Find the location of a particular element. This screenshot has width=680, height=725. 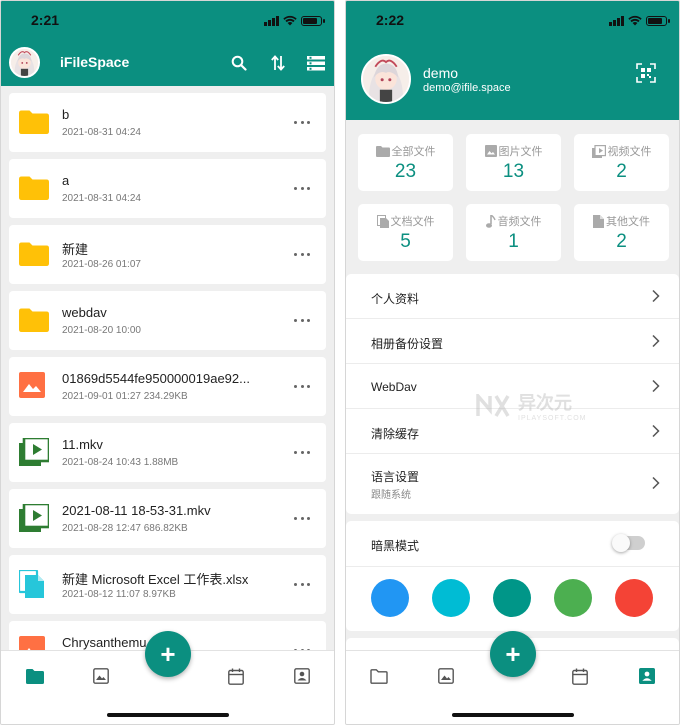

stat-card: 其他文件 2 is located at coordinates (621, 232).